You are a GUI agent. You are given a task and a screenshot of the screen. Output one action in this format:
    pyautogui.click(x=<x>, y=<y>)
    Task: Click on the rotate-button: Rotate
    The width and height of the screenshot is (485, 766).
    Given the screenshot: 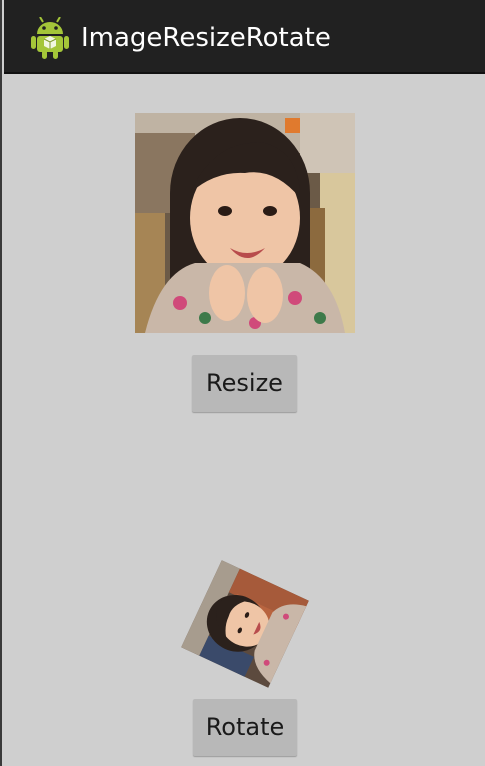 What is the action you would take?
    pyautogui.click(x=245, y=727)
    